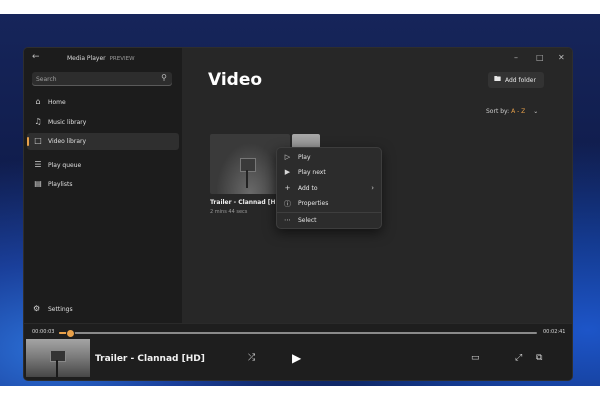 The image size is (600, 400). I want to click on now-playing-thumbnail, so click(58, 358).